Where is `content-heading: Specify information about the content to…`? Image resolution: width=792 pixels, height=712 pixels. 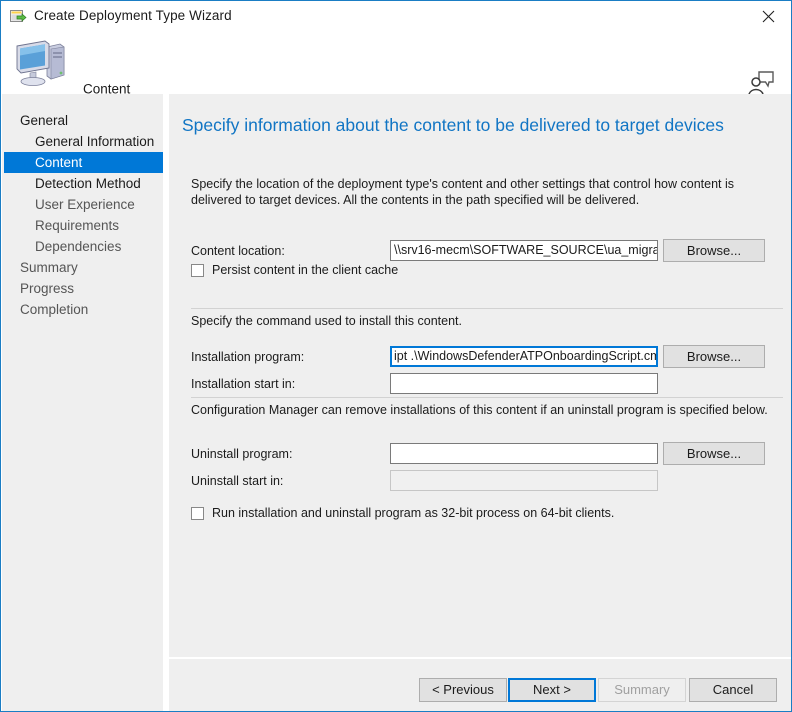
content-heading: Specify information about the content to… is located at coordinates (453, 125).